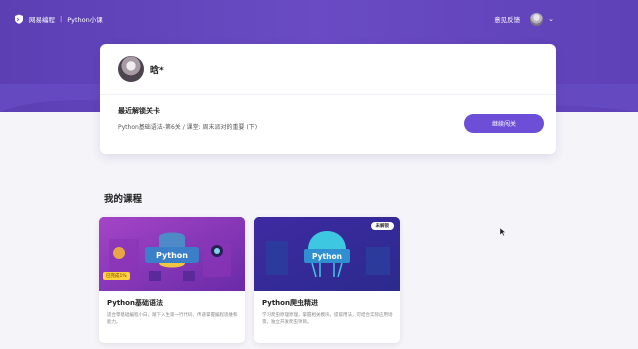 The height and width of the screenshot is (349, 638). I want to click on avatar, so click(131, 69).